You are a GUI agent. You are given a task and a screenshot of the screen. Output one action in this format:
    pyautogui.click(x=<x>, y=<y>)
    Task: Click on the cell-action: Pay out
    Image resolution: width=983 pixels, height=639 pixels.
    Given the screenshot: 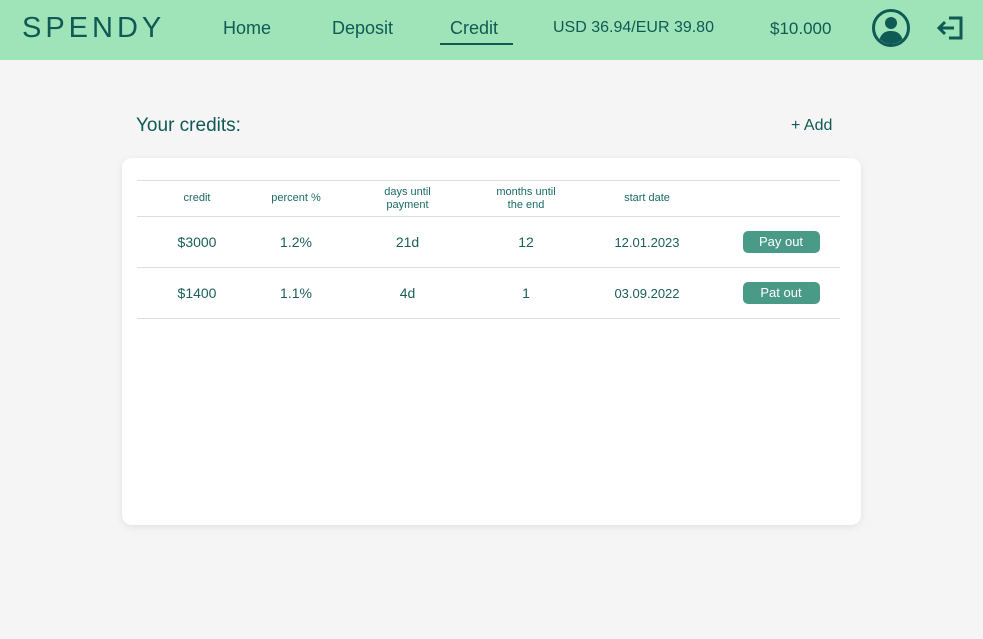 What is the action you would take?
    pyautogui.click(x=781, y=242)
    